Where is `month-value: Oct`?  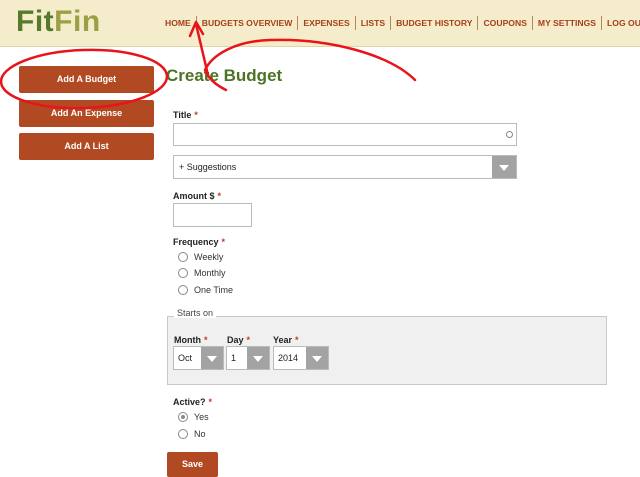
month-value: Oct is located at coordinates (185, 358).